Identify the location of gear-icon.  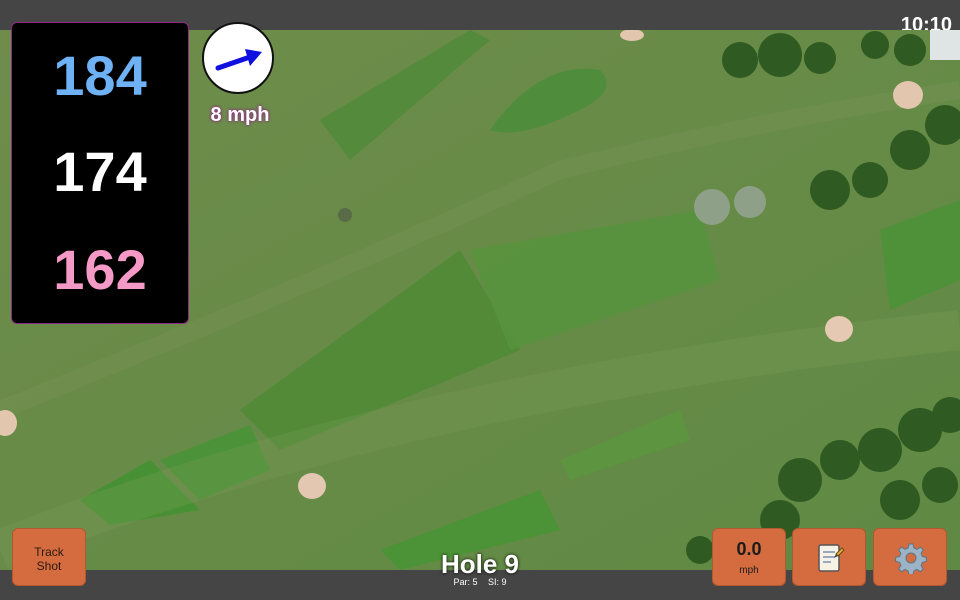
(911, 558).